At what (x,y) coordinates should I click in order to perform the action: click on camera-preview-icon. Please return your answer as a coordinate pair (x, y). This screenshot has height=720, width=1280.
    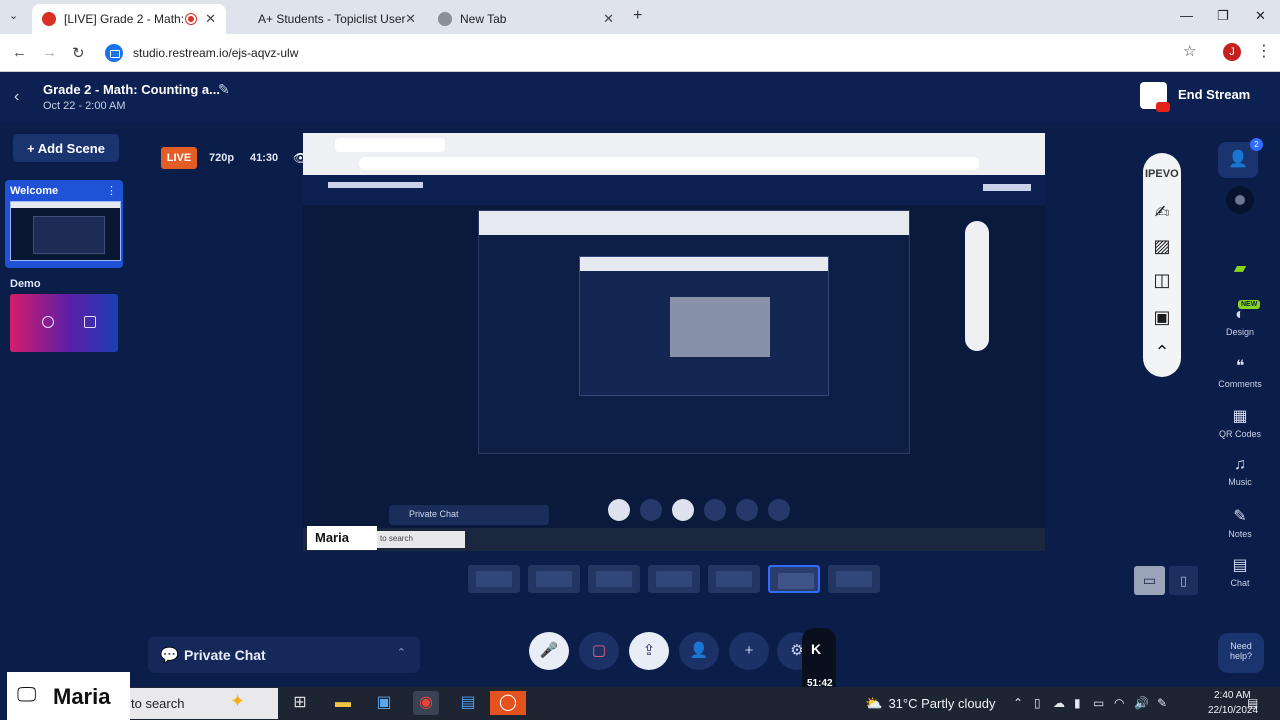
    Looking at the image, I should click on (1240, 200).